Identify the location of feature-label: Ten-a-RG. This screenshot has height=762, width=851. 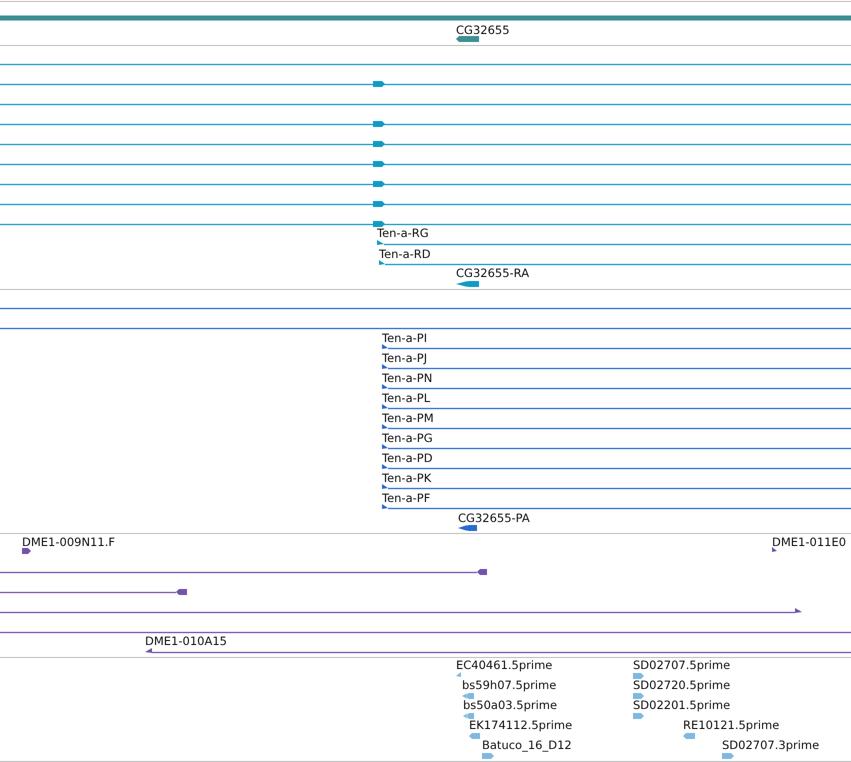
(403, 233).